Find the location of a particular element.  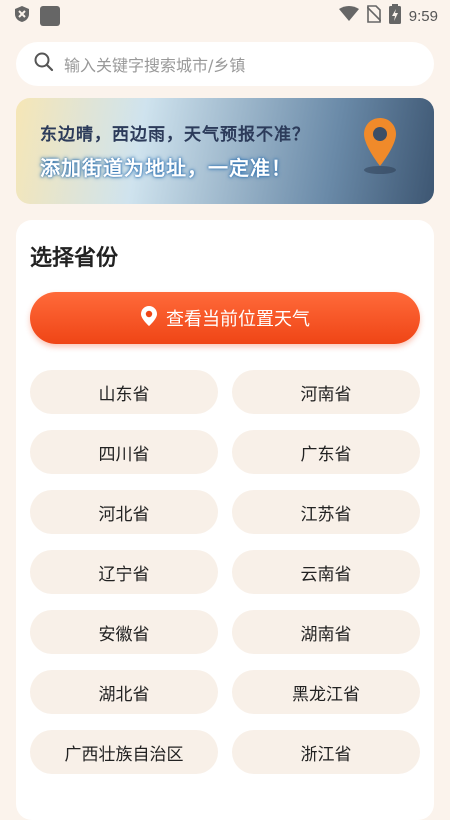

search-placeholder: 输入关键字搜索城市/乡镇 is located at coordinates (155, 65).